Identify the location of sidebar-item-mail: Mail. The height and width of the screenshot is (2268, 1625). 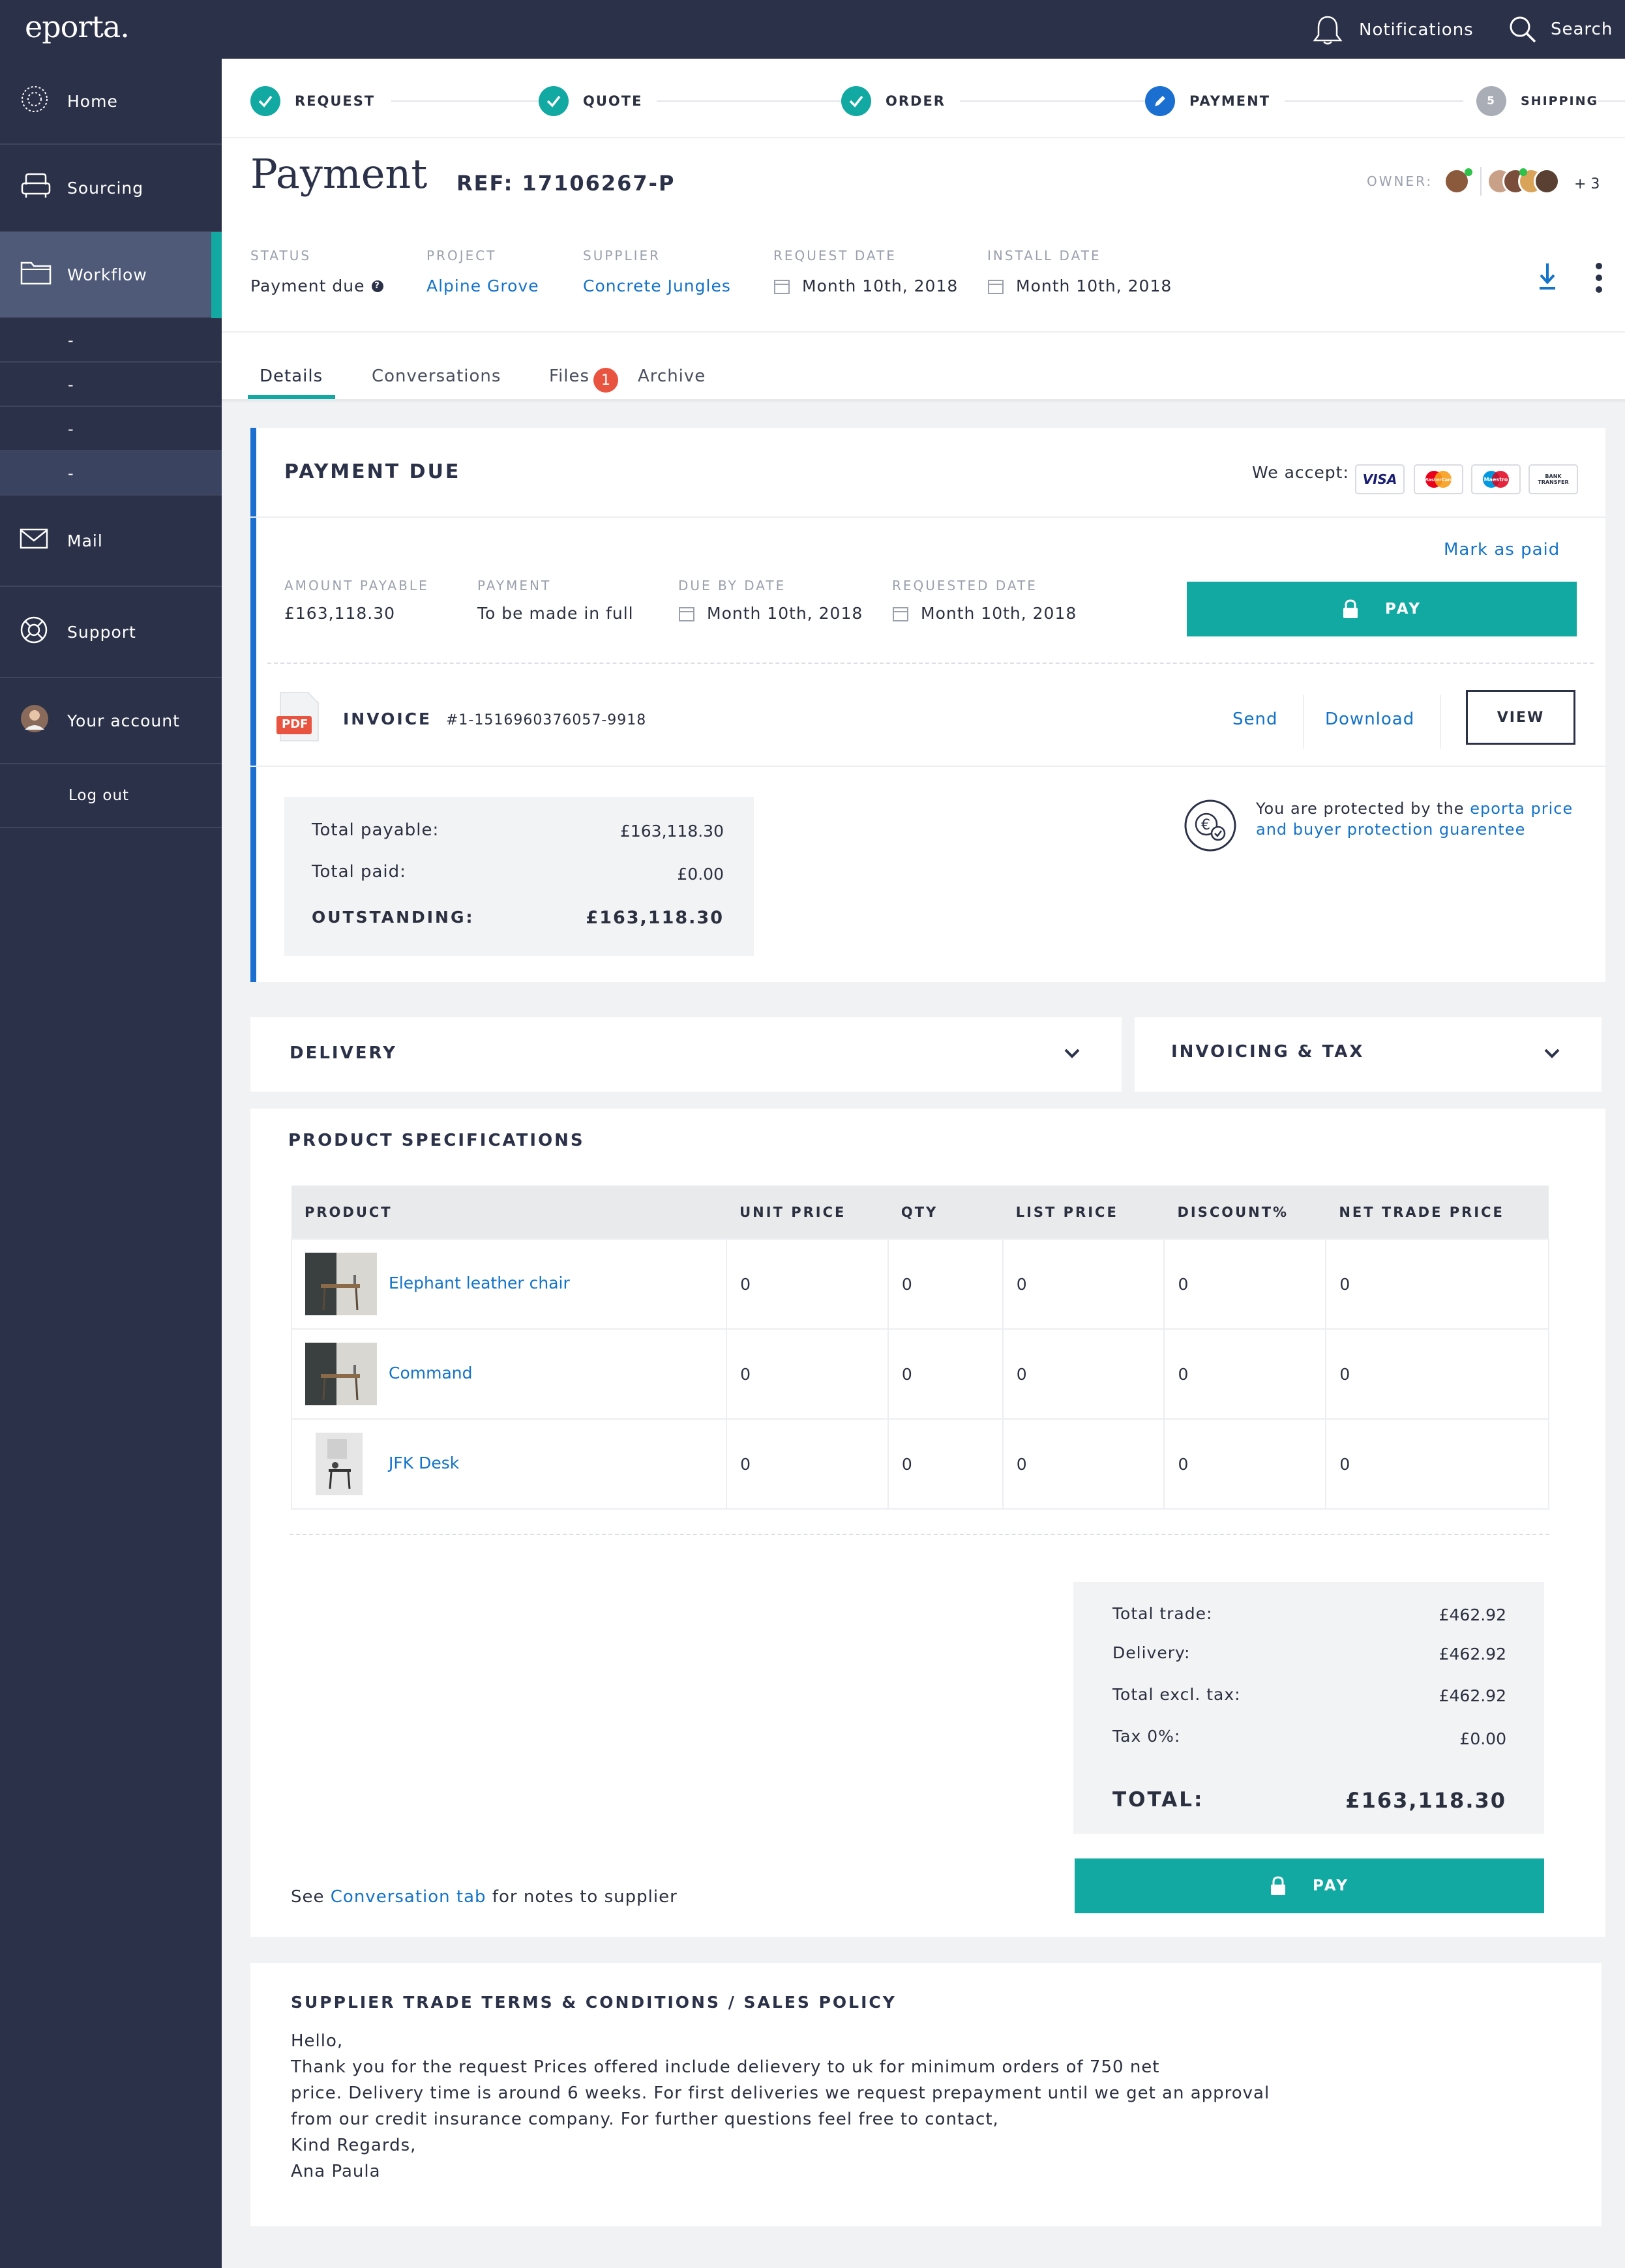
(111, 541).